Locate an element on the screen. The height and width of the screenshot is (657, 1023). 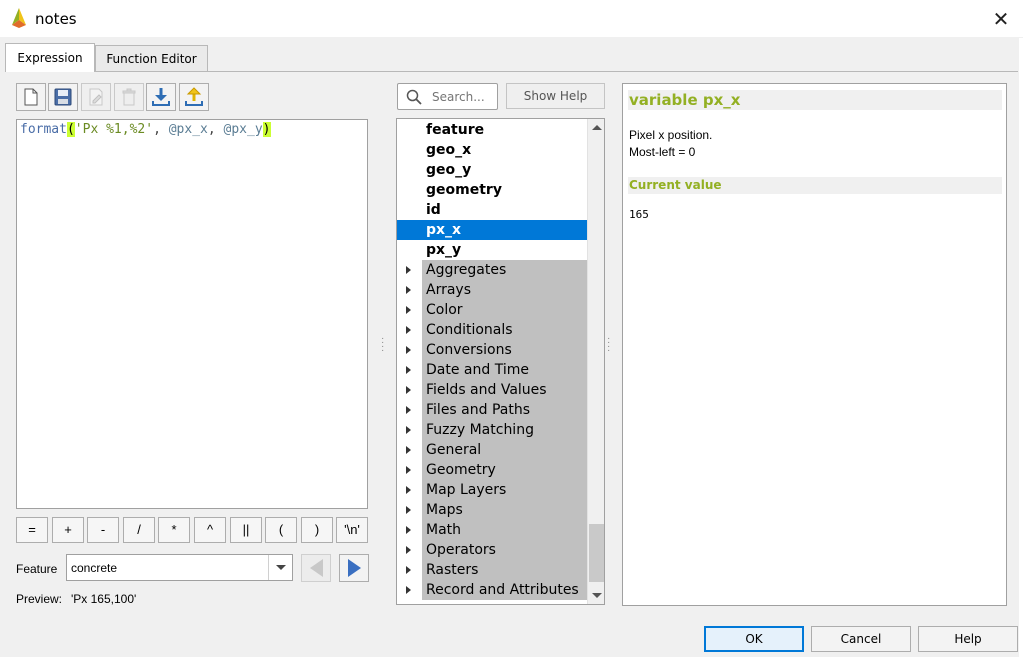
next-feature-button is located at coordinates (354, 568).